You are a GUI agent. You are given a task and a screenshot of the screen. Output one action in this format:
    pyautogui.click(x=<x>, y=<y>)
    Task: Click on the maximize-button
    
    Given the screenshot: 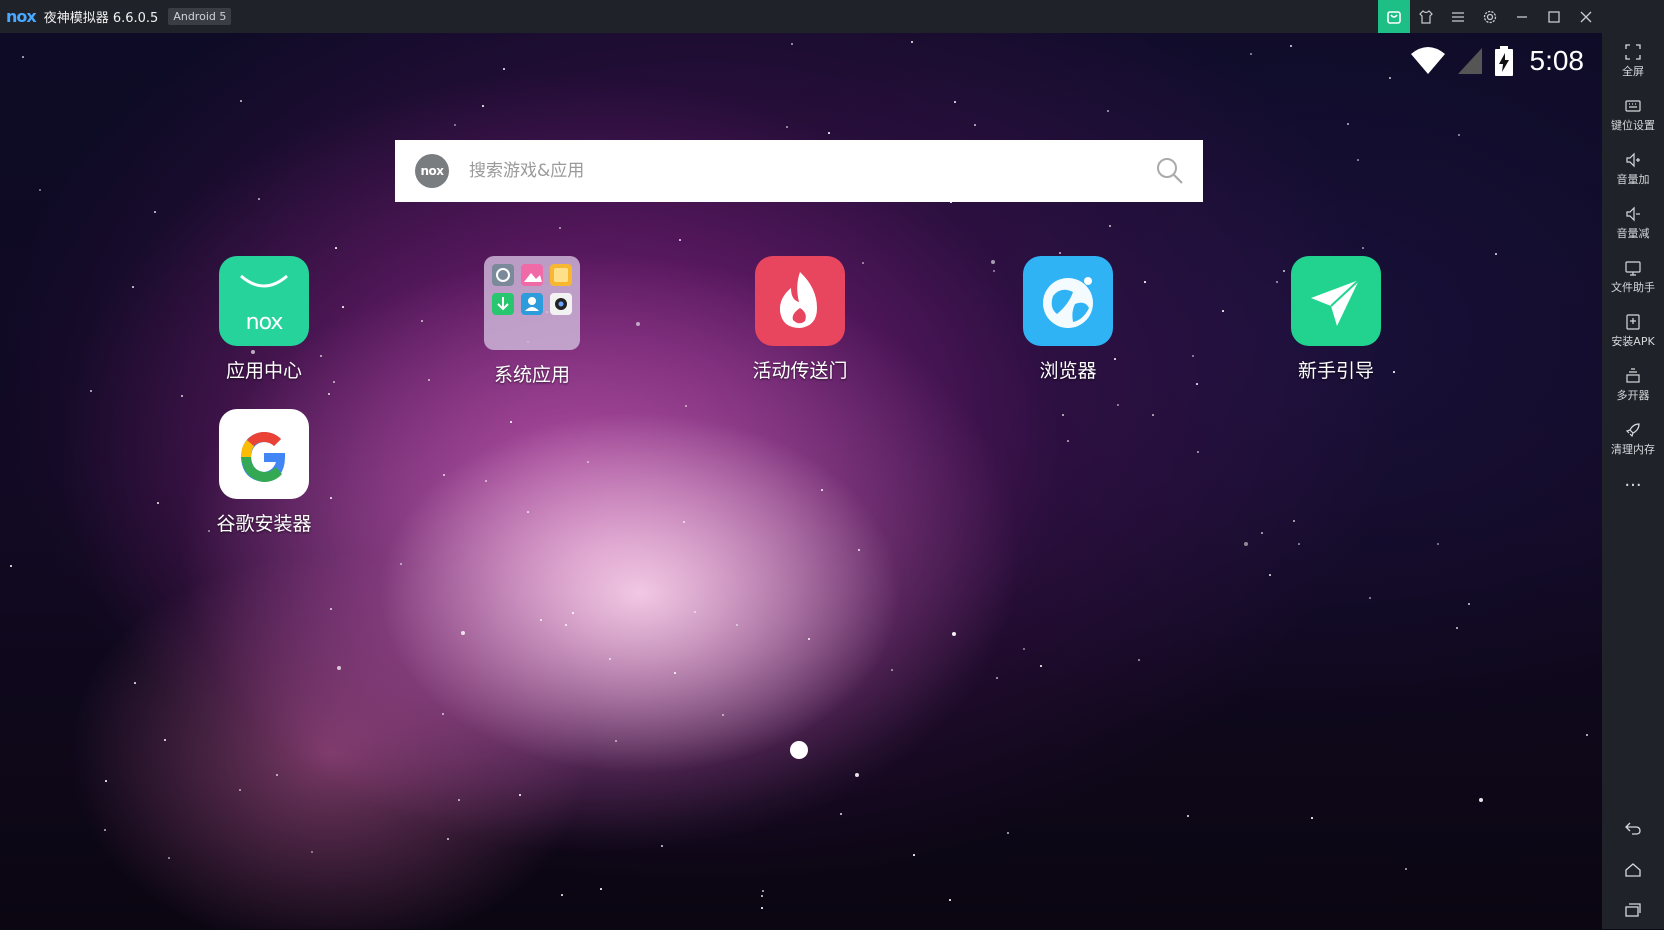 What is the action you would take?
    pyautogui.click(x=1554, y=16)
    